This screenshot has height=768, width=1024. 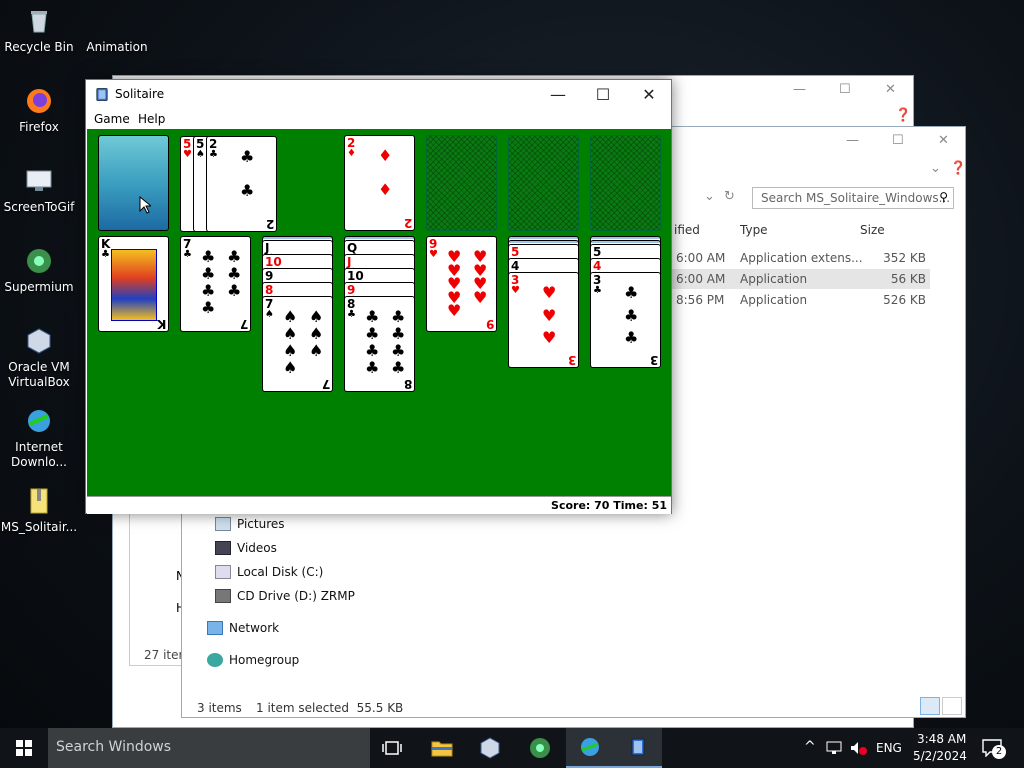 What do you see at coordinates (941, 739) in the screenshot?
I see `clock-time: 3:48 AM` at bounding box center [941, 739].